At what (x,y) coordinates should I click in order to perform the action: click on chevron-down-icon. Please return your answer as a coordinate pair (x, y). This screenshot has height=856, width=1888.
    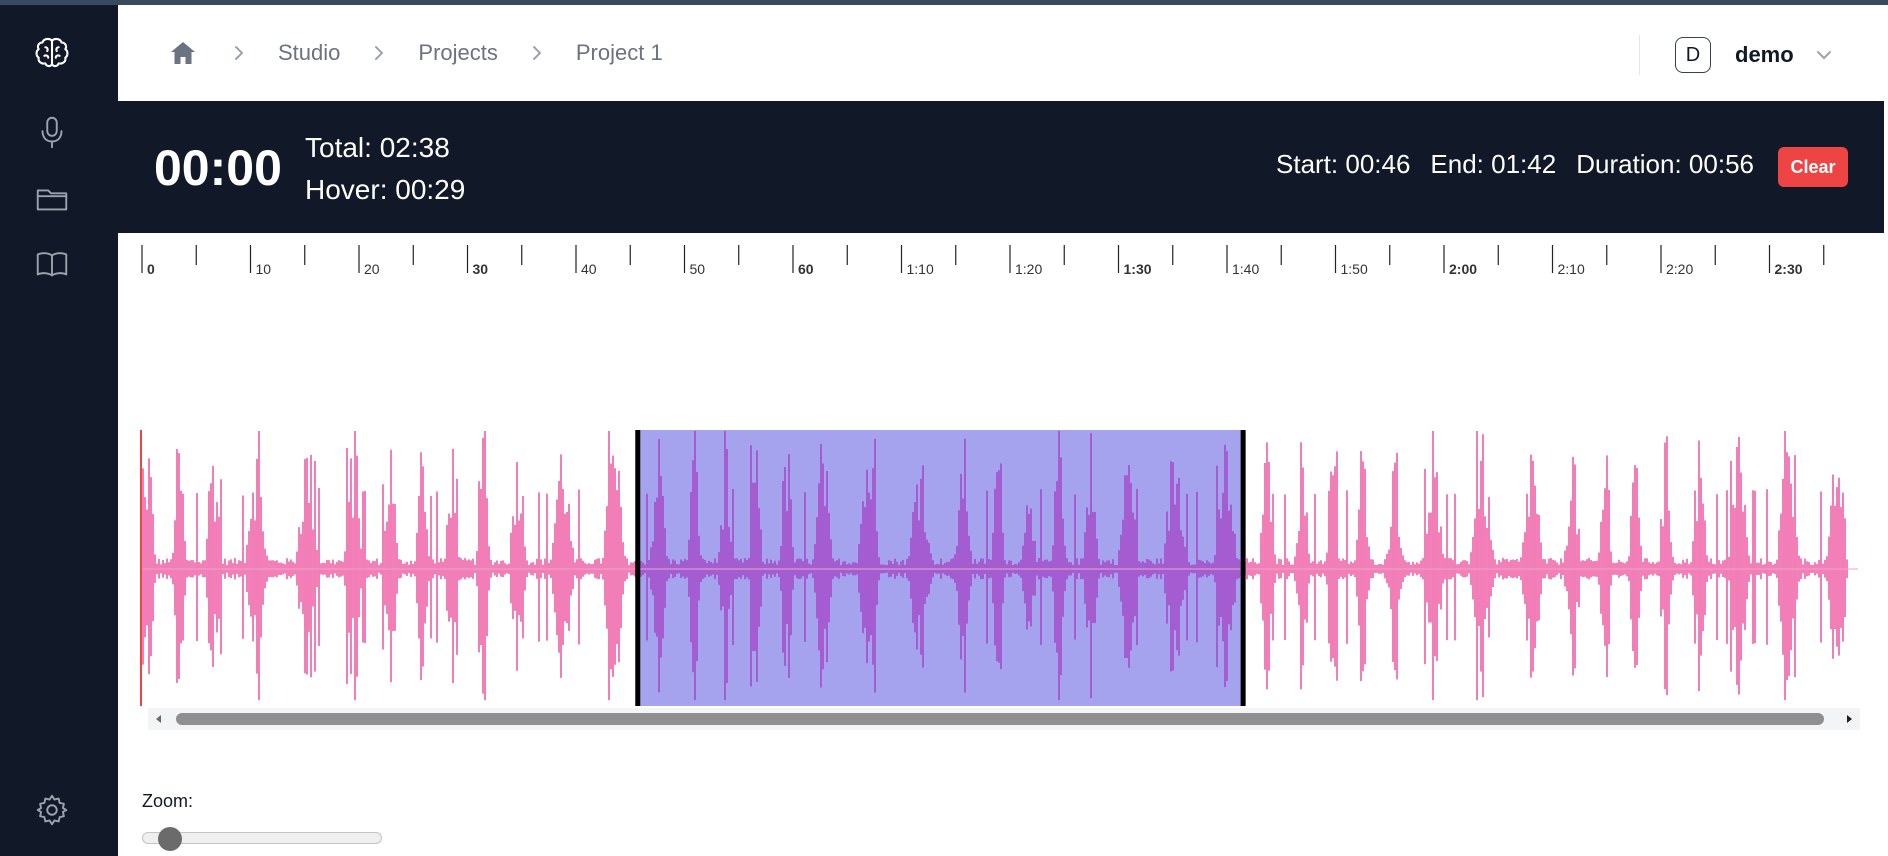
    Looking at the image, I should click on (1824, 55).